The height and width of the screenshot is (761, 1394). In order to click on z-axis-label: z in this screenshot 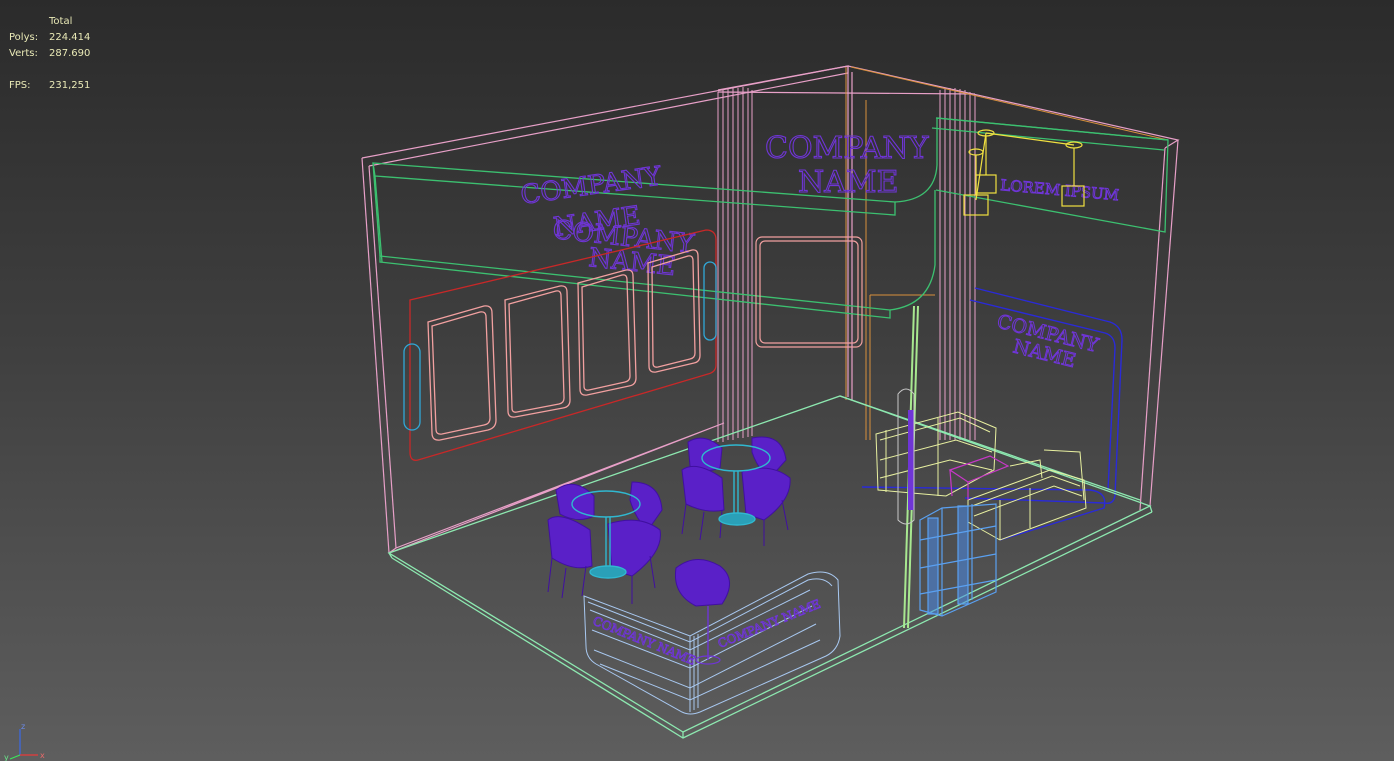, I will do `click(23, 726)`.